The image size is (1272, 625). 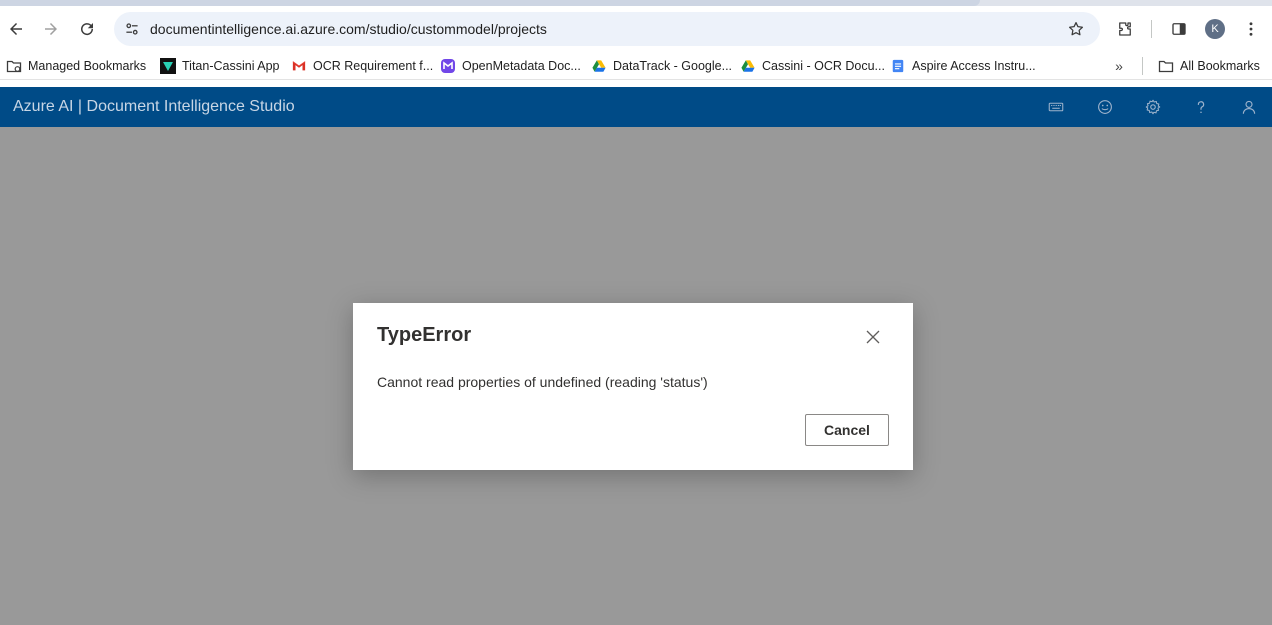 I want to click on folder-icon, so click(x=1166, y=66).